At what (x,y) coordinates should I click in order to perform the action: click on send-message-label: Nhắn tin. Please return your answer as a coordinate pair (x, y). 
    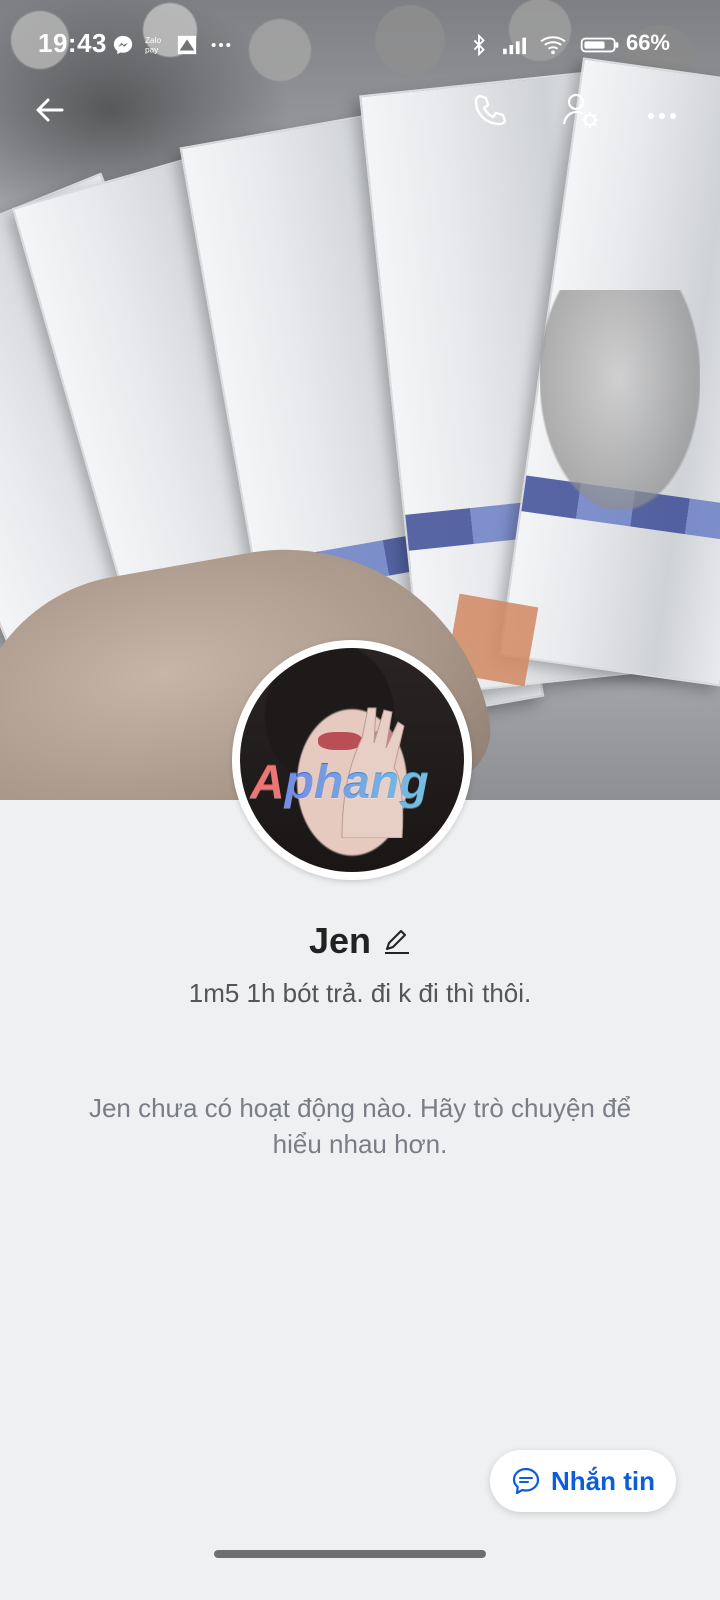
    Looking at the image, I should click on (603, 1480).